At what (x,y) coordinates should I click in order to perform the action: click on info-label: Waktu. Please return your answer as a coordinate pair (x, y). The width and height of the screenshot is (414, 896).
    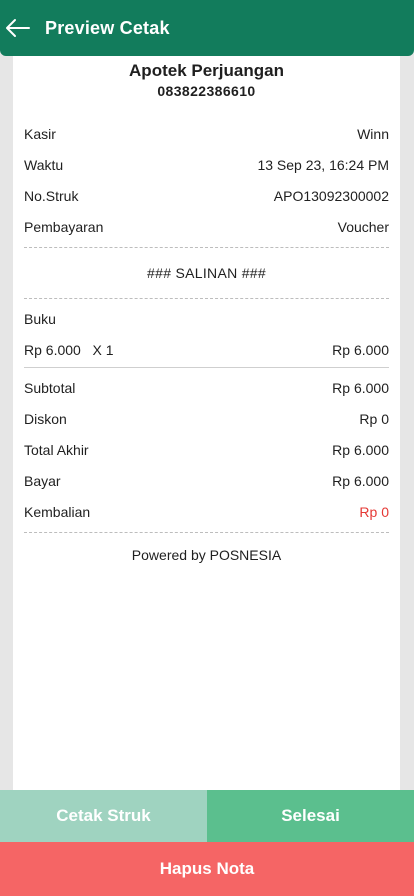
    Looking at the image, I should click on (44, 164).